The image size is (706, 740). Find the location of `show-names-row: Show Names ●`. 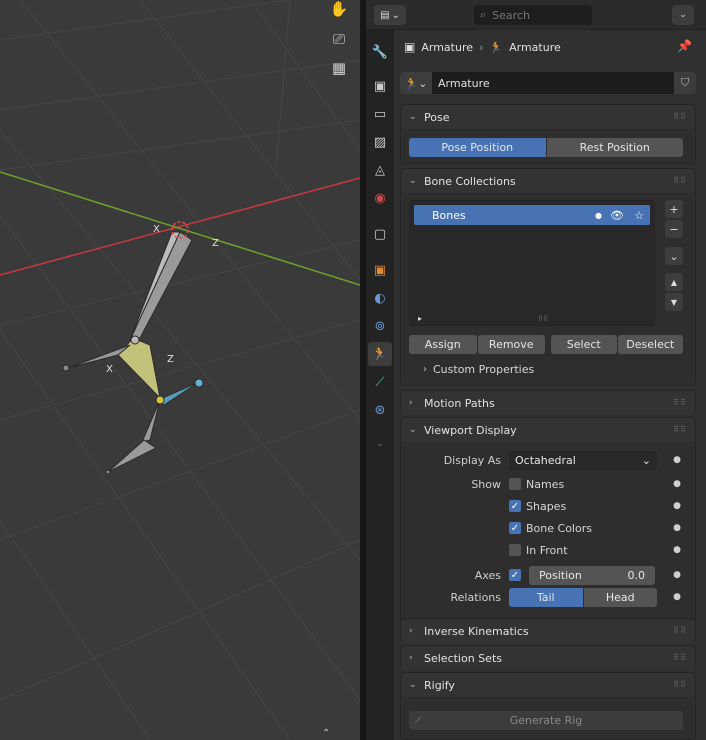

show-names-row: Show Names ● is located at coordinates (549, 484).